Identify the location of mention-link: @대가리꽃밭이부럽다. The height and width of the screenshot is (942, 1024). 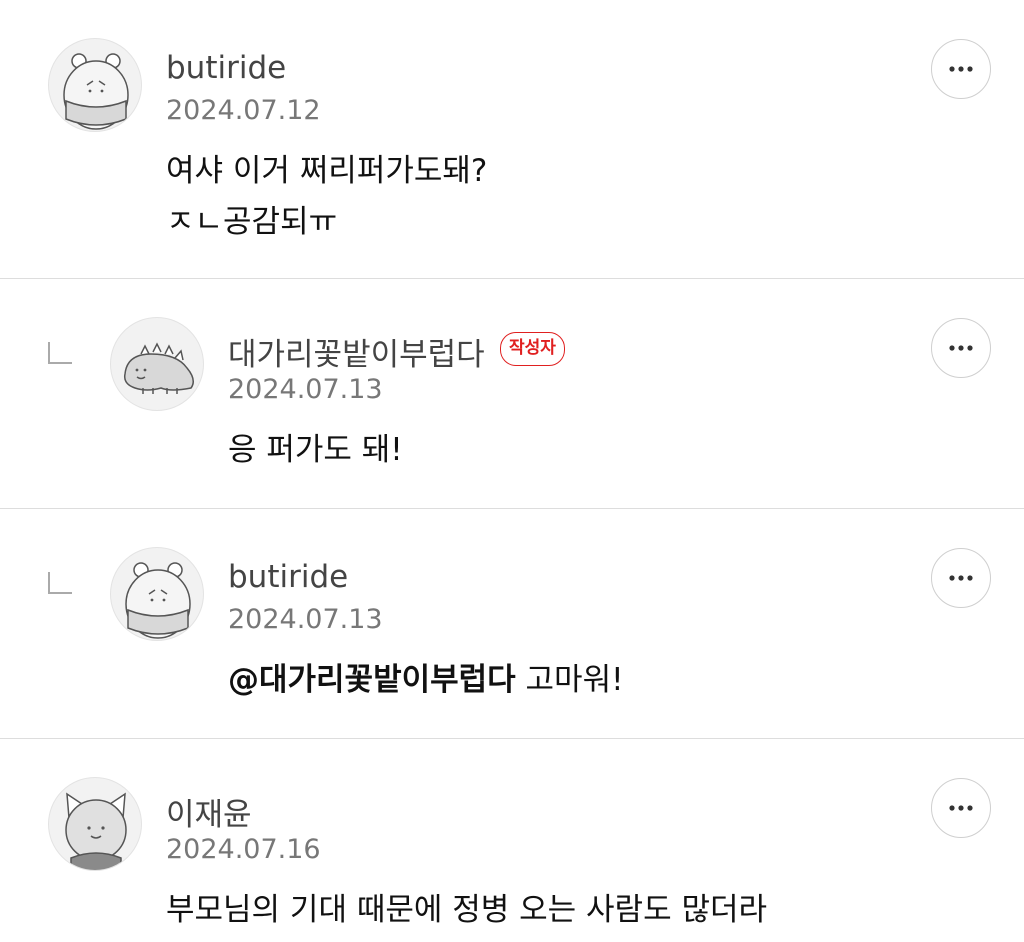
(372, 680).